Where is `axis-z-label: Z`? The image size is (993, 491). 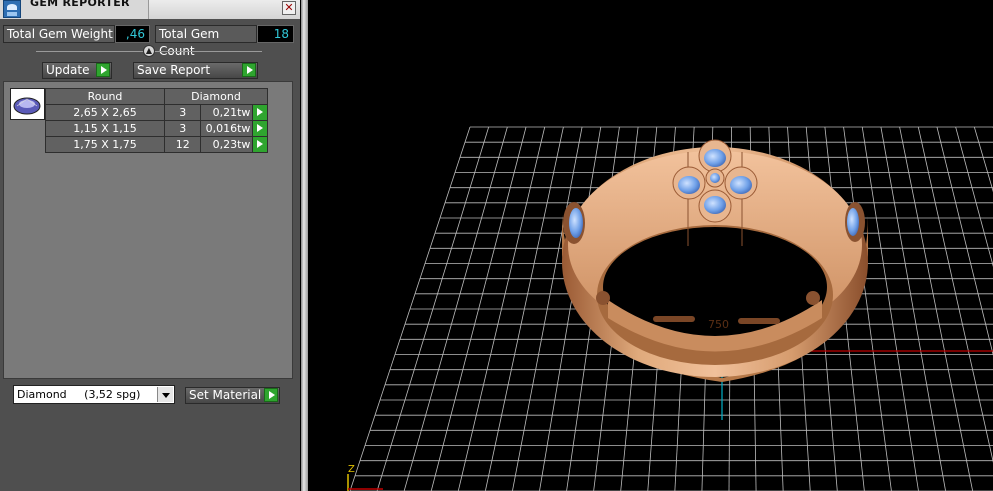 axis-z-label: Z is located at coordinates (351, 469).